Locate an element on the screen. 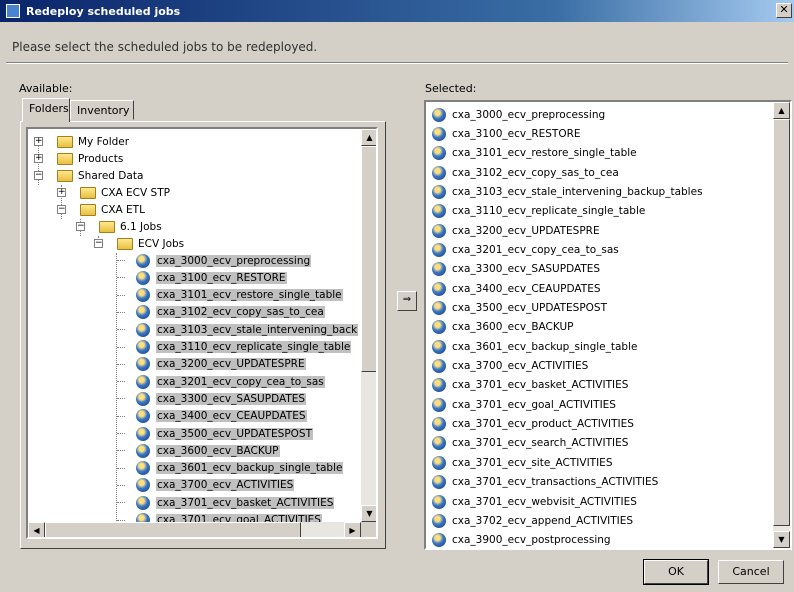 This screenshot has width=794, height=592. selected-list-item: cxa_3700_ecv_ACTIVITIES is located at coordinates (510, 366).